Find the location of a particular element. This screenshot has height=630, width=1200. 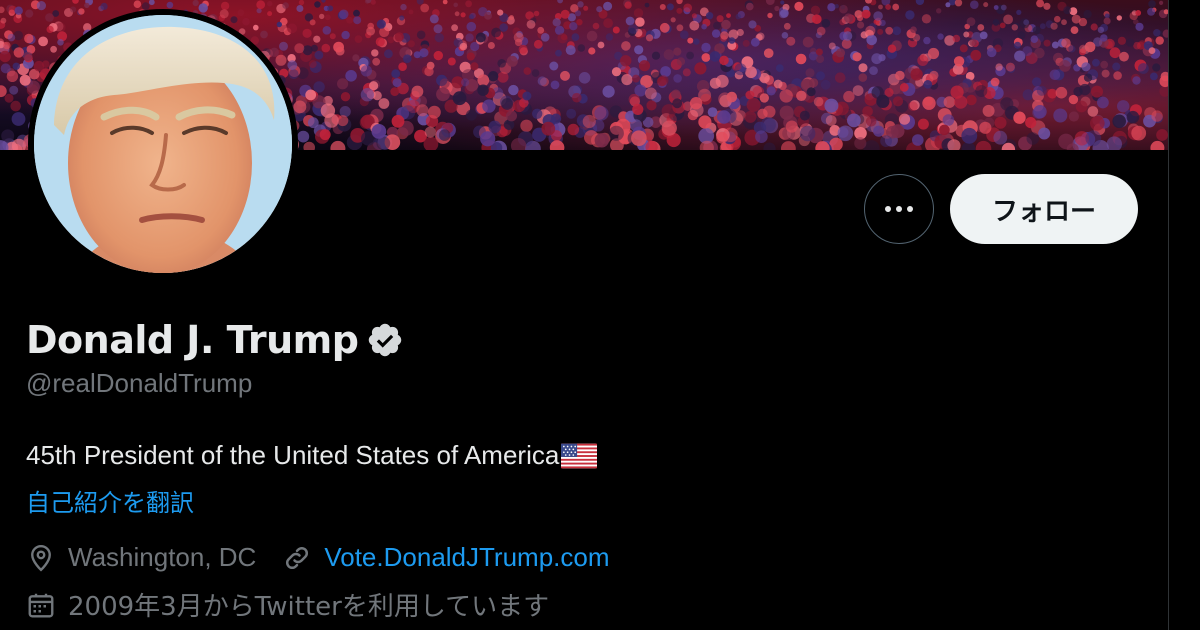

location-pin-icon is located at coordinates (41, 557).